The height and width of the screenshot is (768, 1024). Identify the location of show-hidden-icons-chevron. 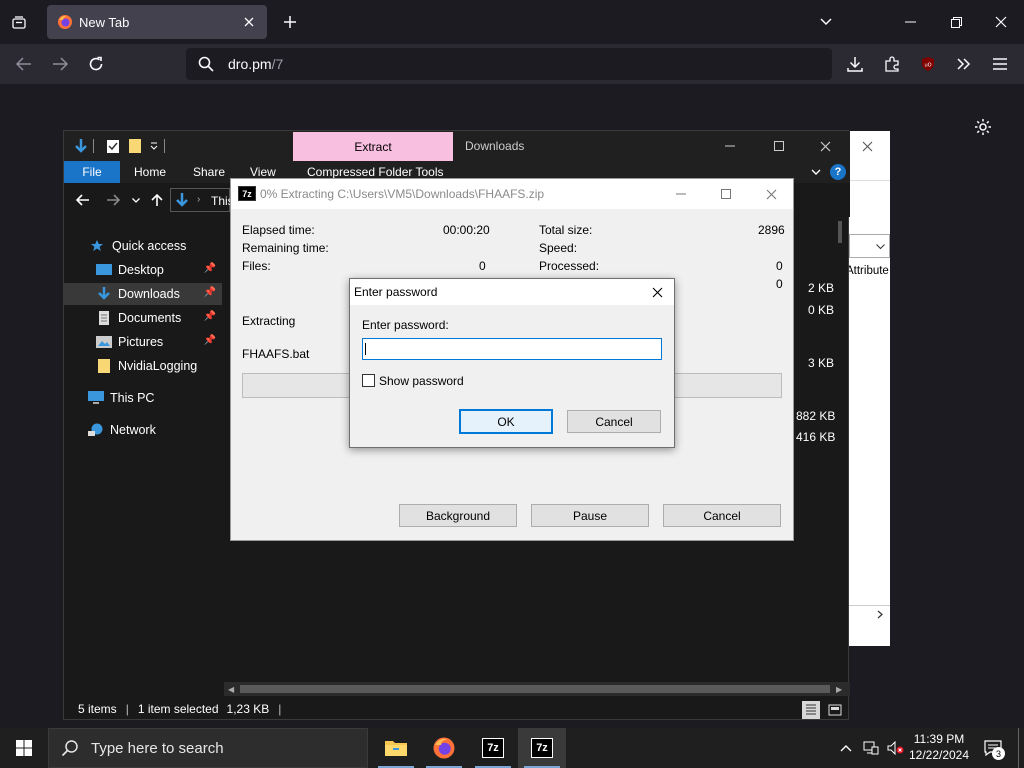
(846, 748).